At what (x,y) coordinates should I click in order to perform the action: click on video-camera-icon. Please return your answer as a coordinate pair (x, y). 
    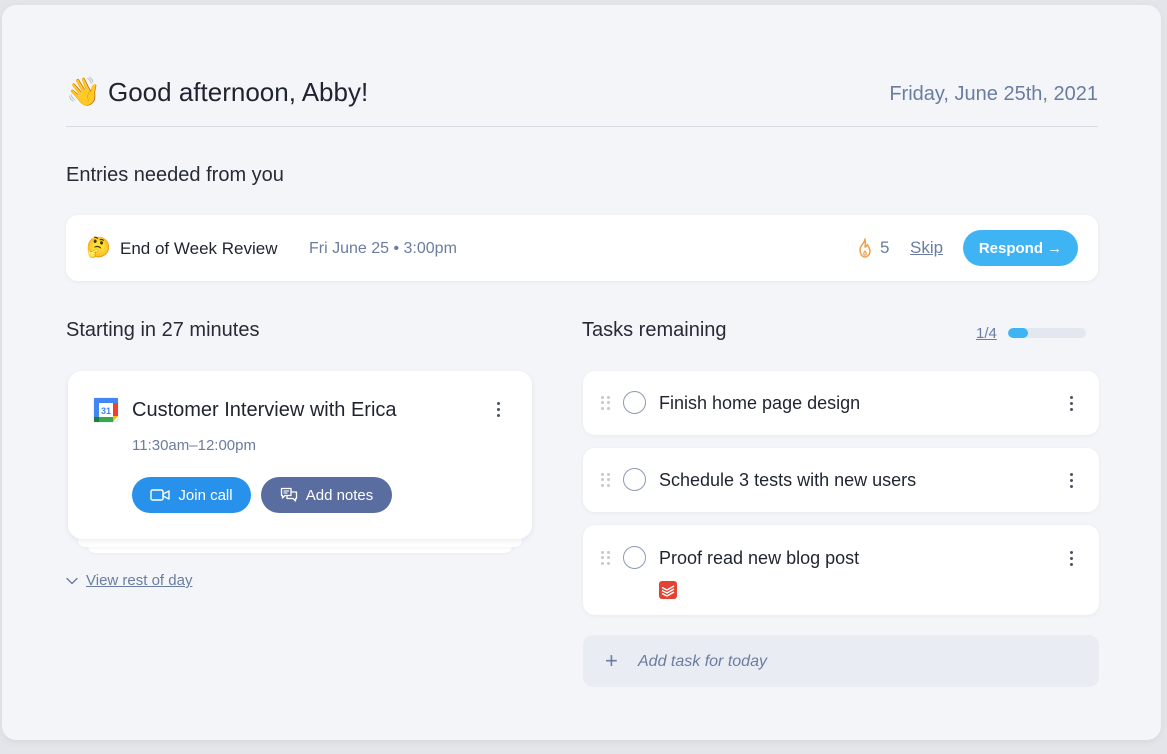
    Looking at the image, I should click on (160, 495).